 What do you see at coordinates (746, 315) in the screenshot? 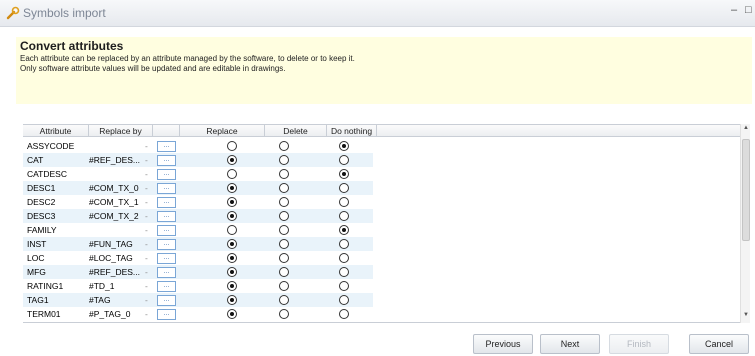
I see `scroll-down-arrow-icon: ▼` at bounding box center [746, 315].